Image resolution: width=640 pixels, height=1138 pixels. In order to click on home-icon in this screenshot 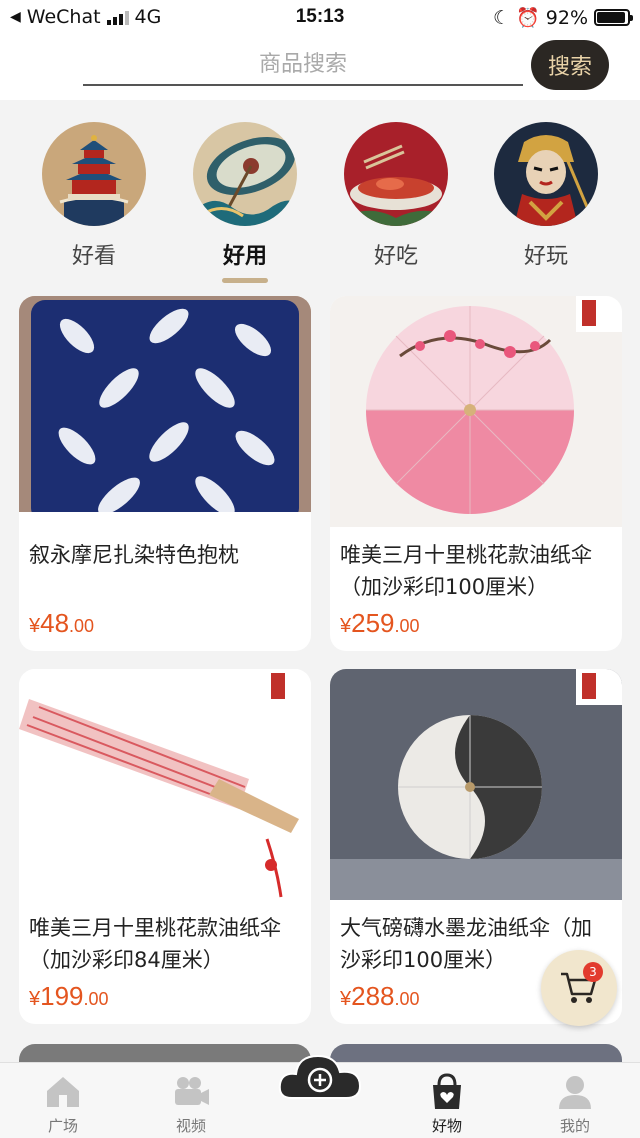, I will do `click(63, 1092)`.